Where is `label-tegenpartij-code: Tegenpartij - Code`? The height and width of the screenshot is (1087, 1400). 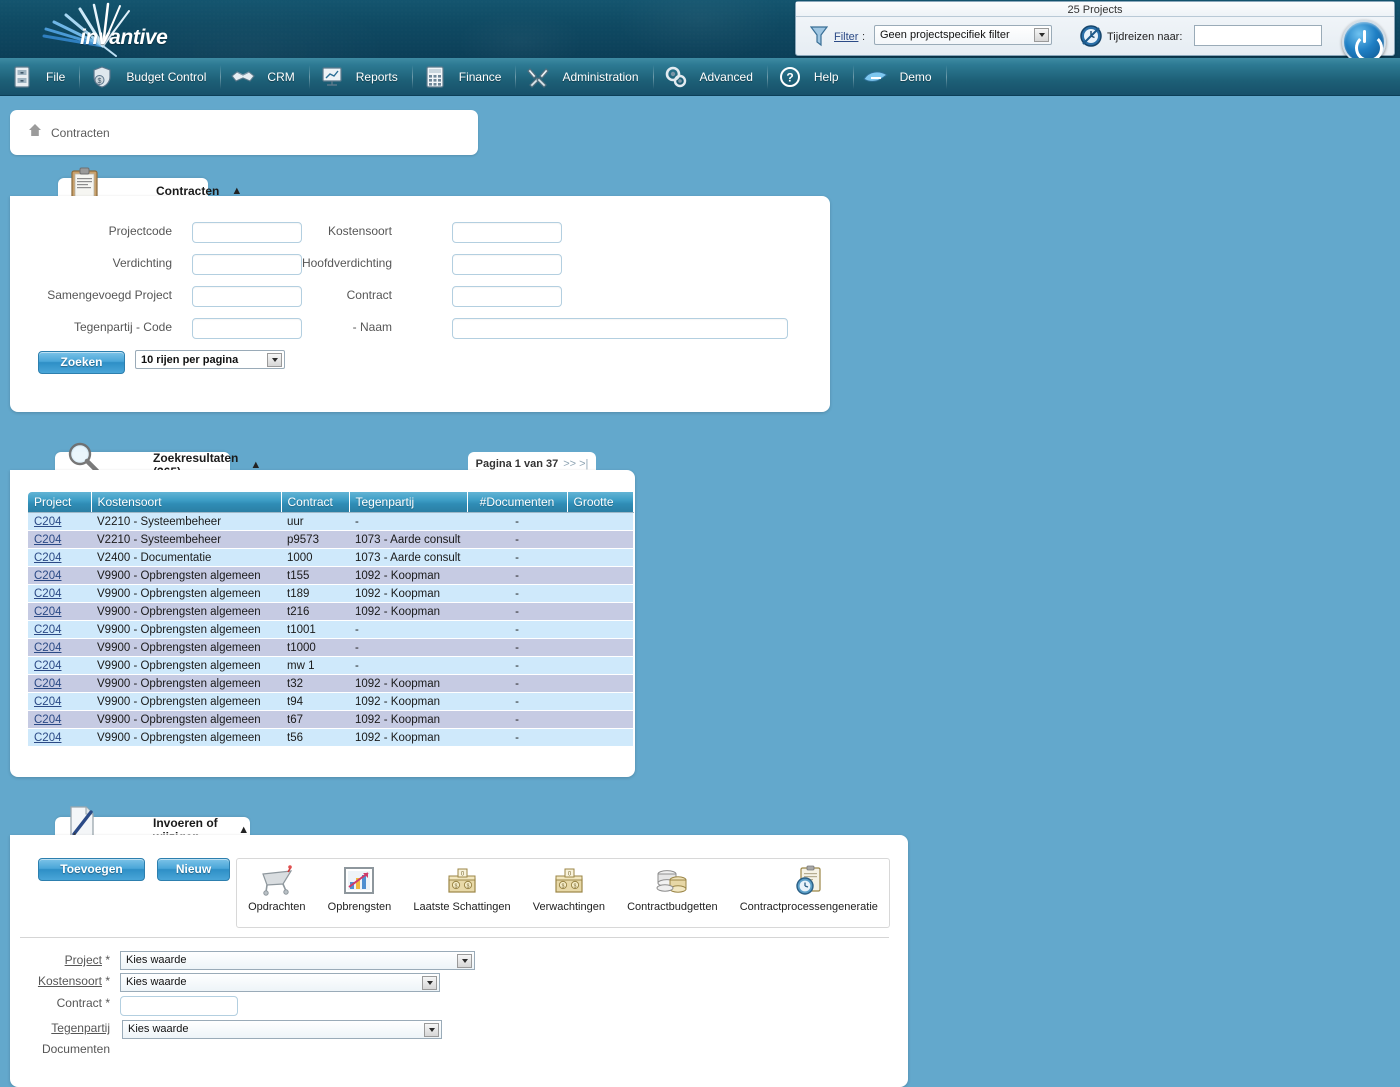
label-tegenpartij-code: Tegenpartij - Code is located at coordinates (122, 327).